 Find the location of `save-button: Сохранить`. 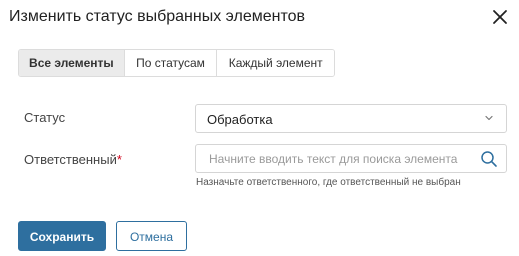

save-button: Сохранить is located at coordinates (62, 236).